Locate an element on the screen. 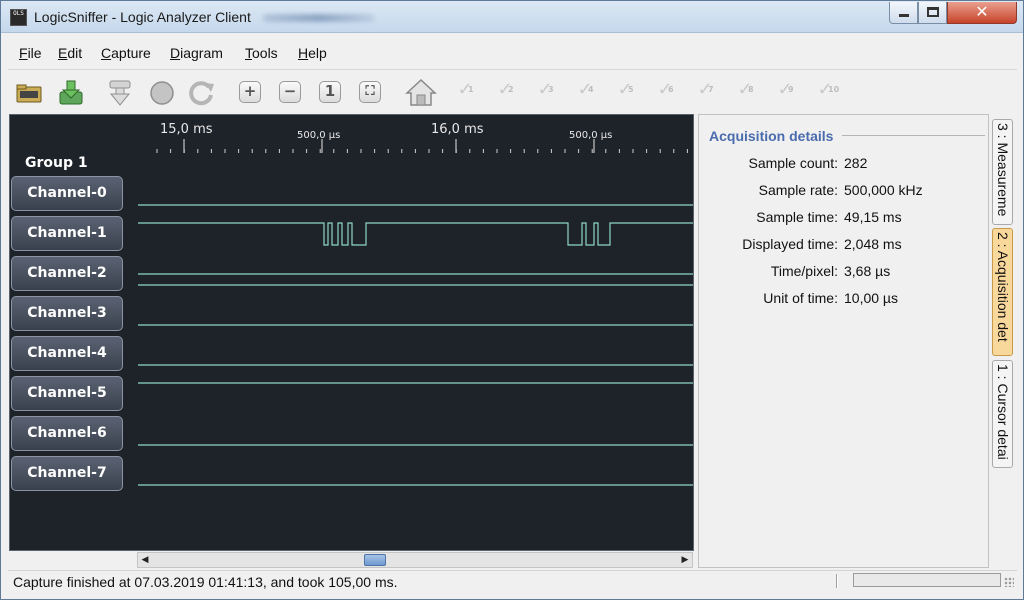 The height and width of the screenshot is (600, 1024). channel-label: Channel-5 is located at coordinates (67, 393).